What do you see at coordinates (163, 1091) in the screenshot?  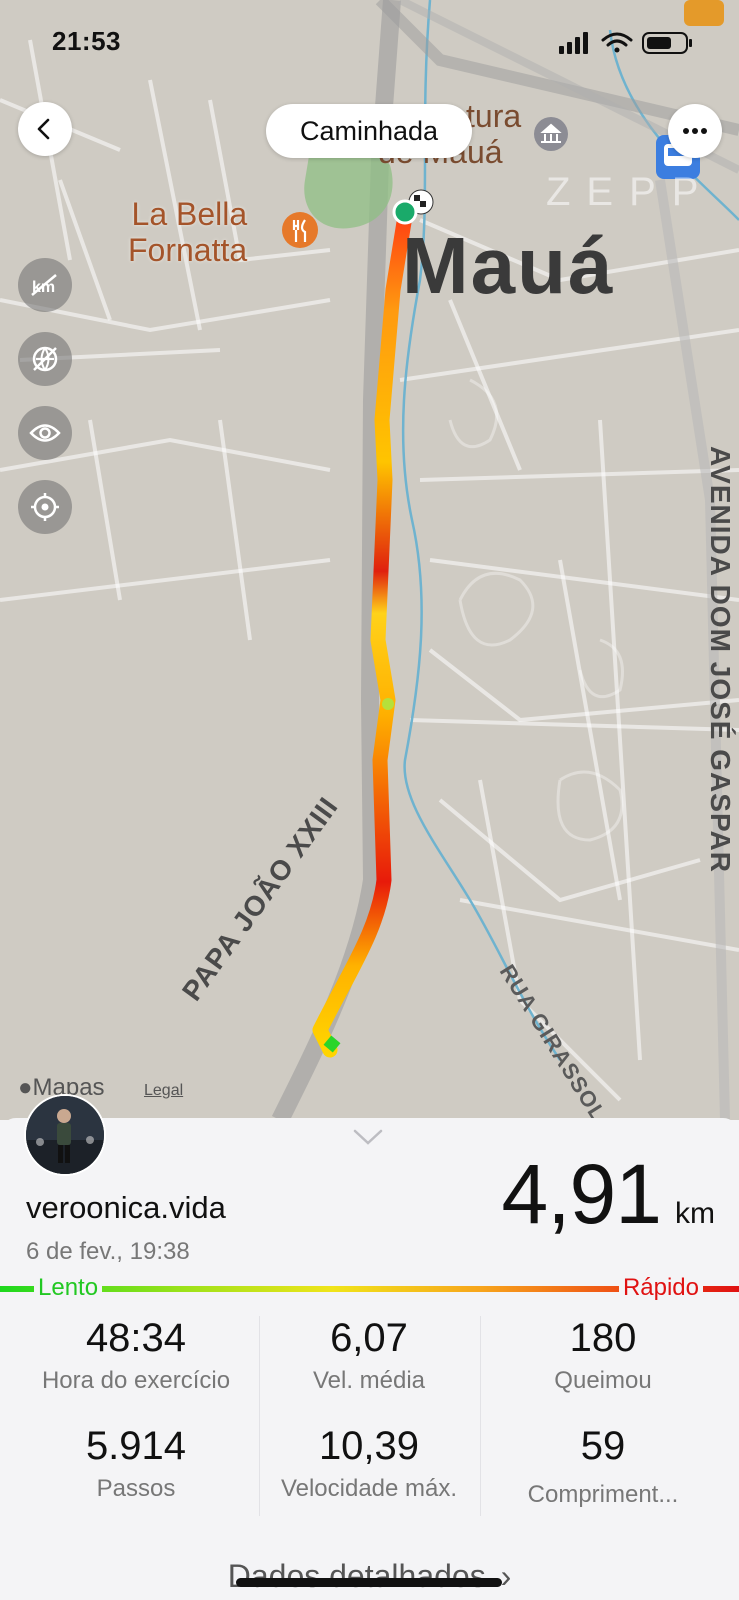 I see `legal-link: Legal` at bounding box center [163, 1091].